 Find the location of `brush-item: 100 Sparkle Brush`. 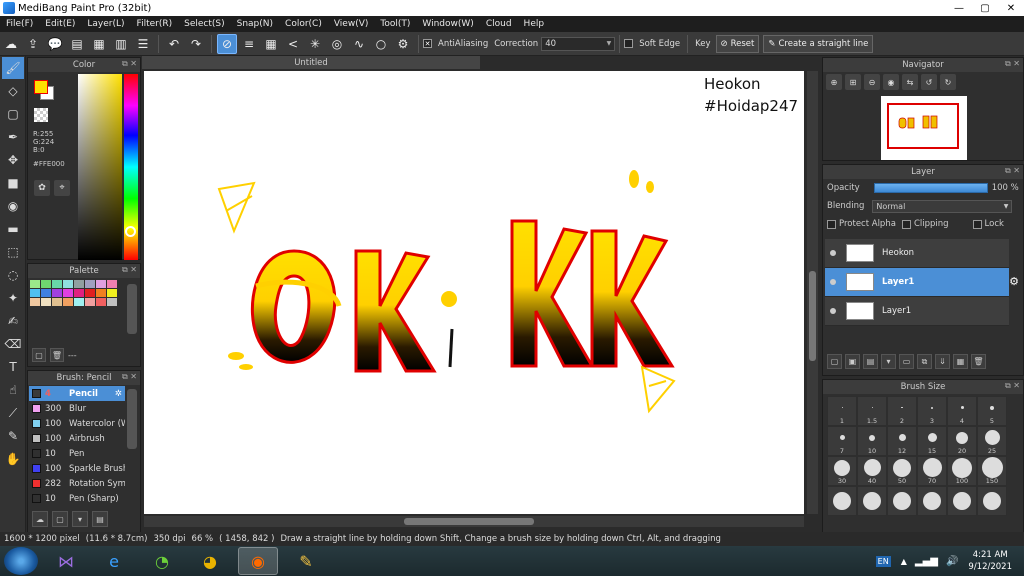

brush-item: 100 Sparkle Brush is located at coordinates (77, 468).